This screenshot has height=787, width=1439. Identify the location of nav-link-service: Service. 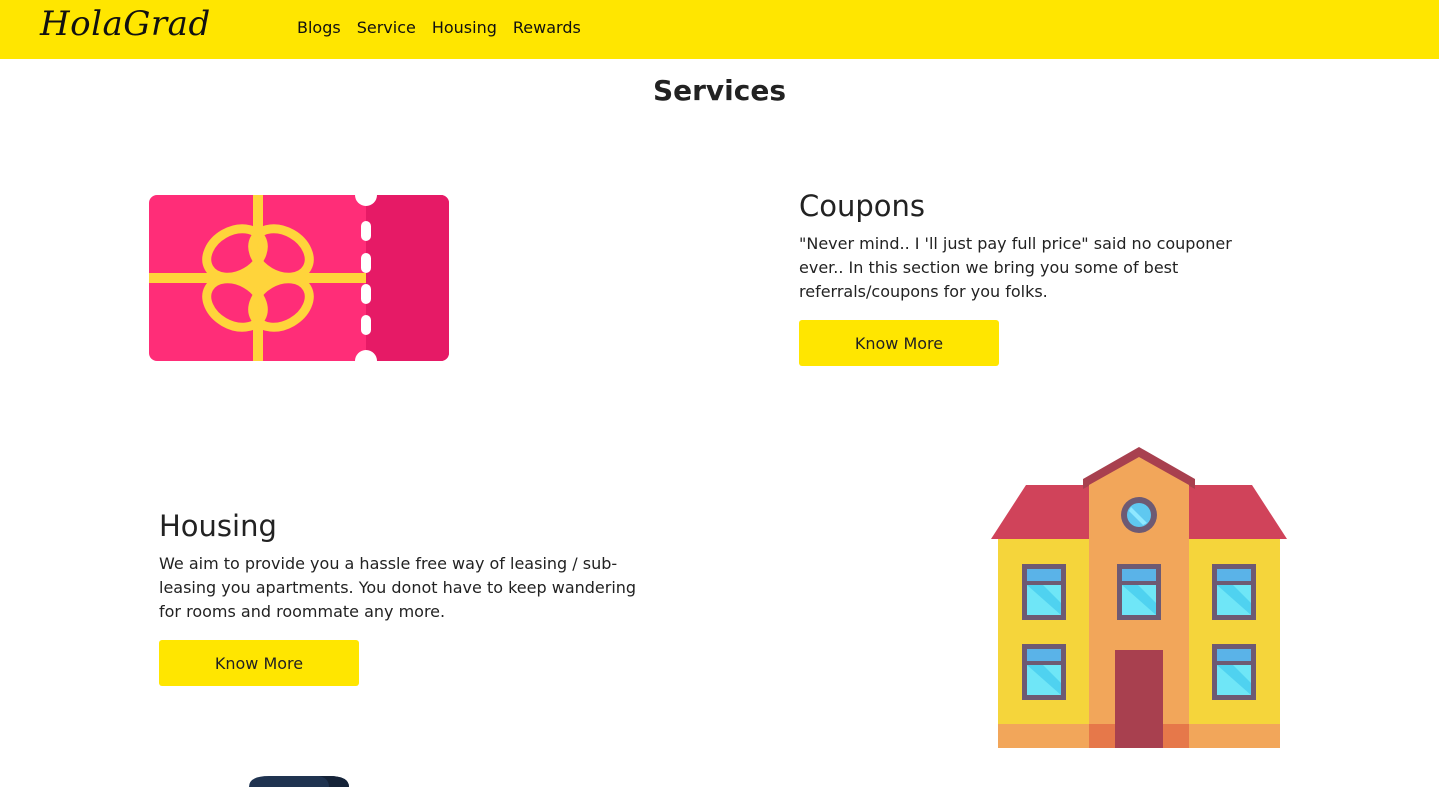
(386, 27).